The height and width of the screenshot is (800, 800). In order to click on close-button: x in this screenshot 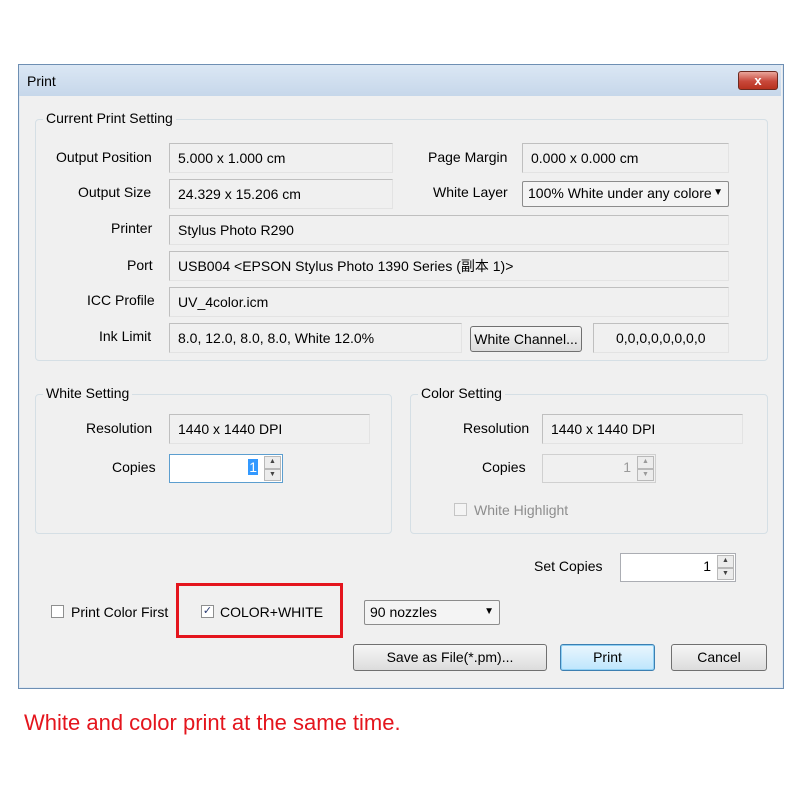, I will do `click(758, 80)`.